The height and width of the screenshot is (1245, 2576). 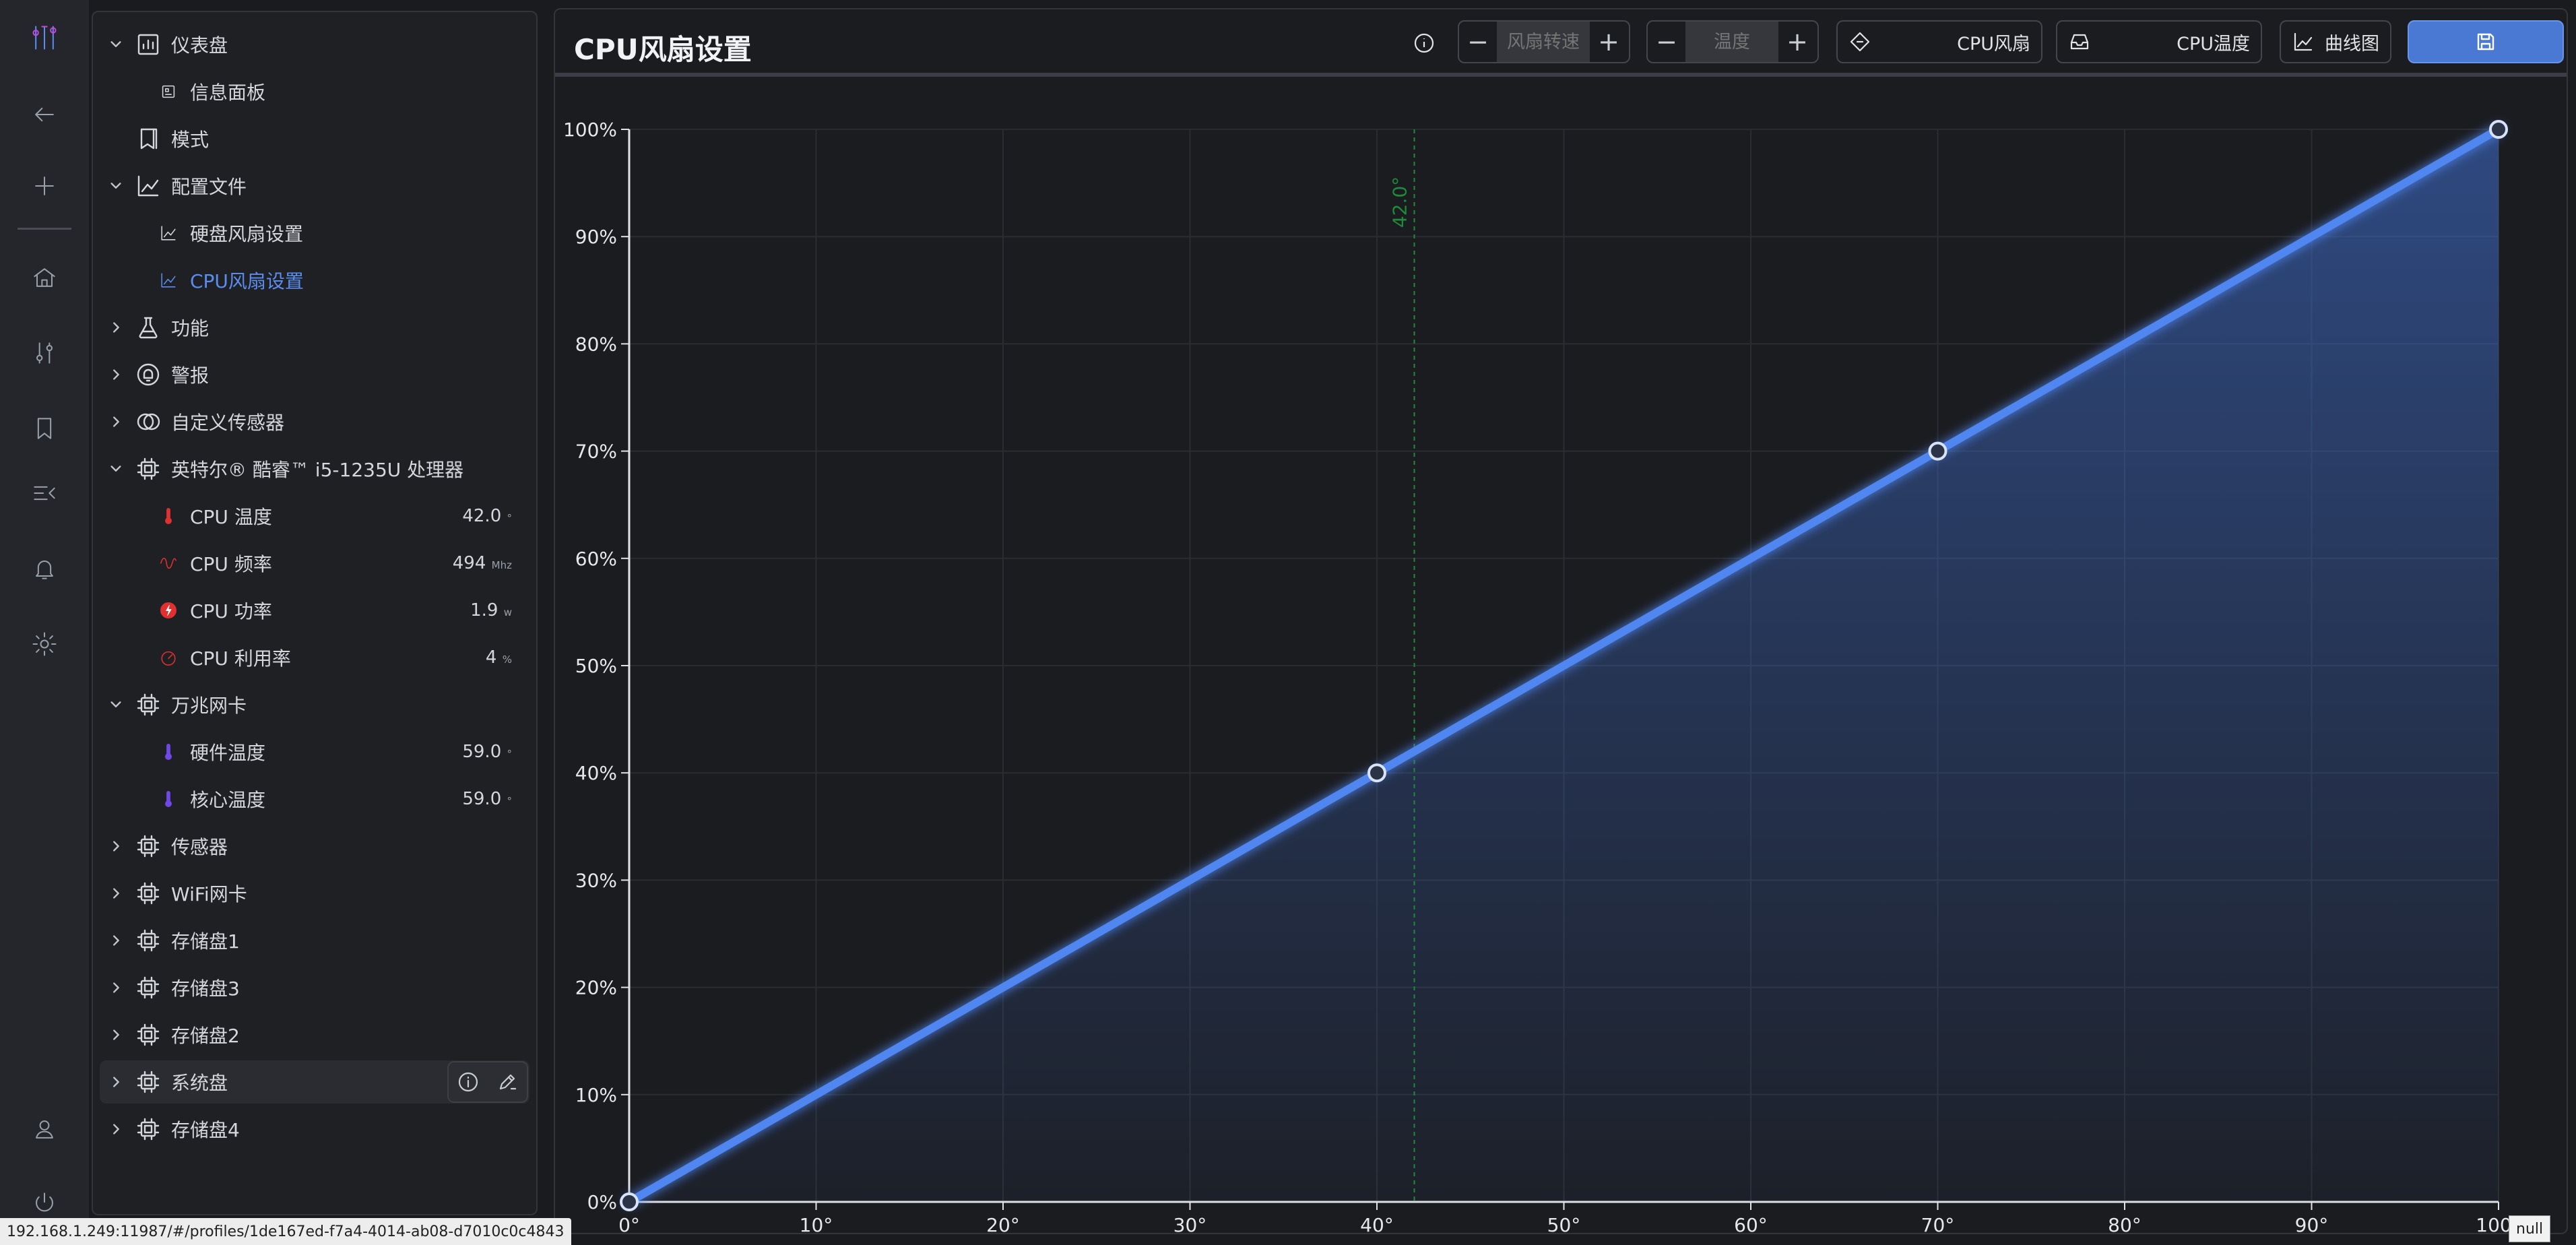 I want to click on temperature-input, so click(x=1731, y=42).